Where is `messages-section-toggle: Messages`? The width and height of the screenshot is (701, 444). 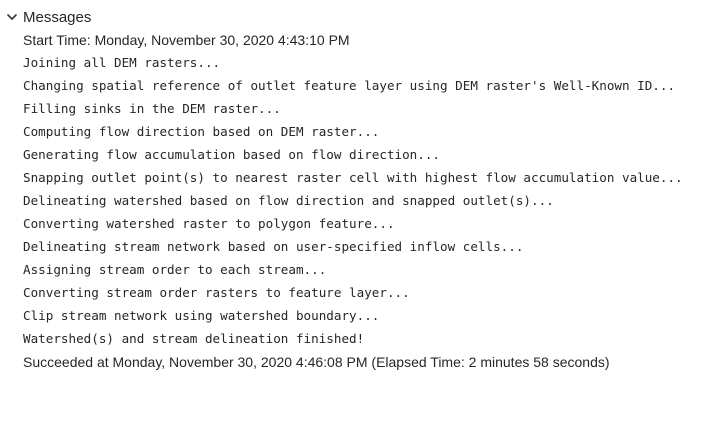 messages-section-toggle: Messages is located at coordinates (48, 17).